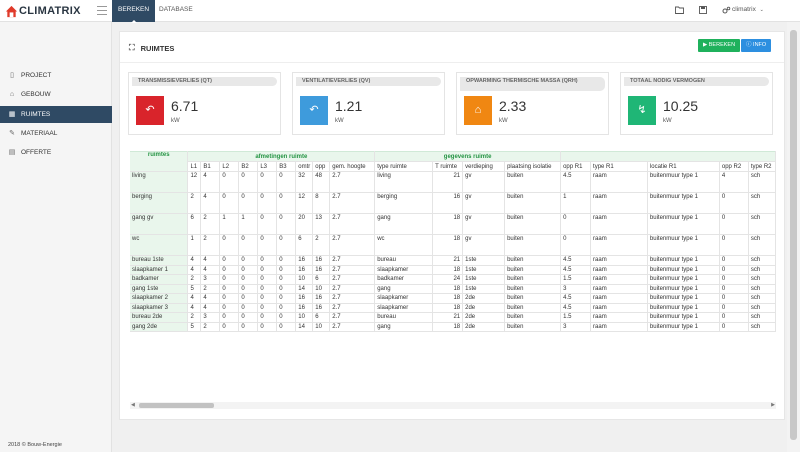  Describe the element at coordinates (43, 11) in the screenshot. I see `app-logo: CLIMATRIX` at that location.